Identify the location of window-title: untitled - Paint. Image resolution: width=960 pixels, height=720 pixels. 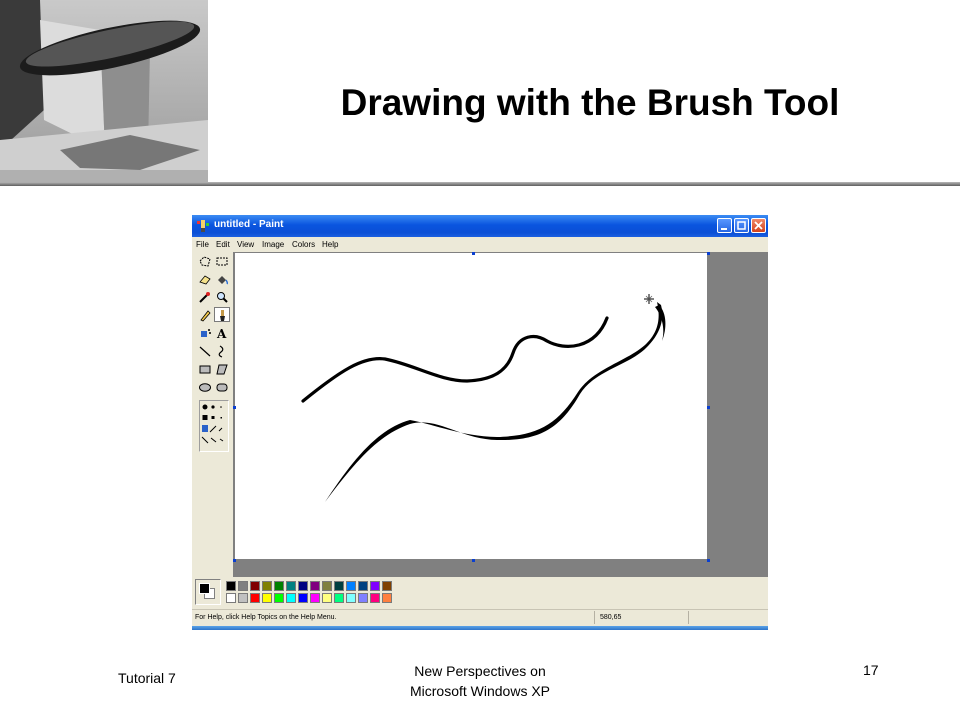
(249, 224).